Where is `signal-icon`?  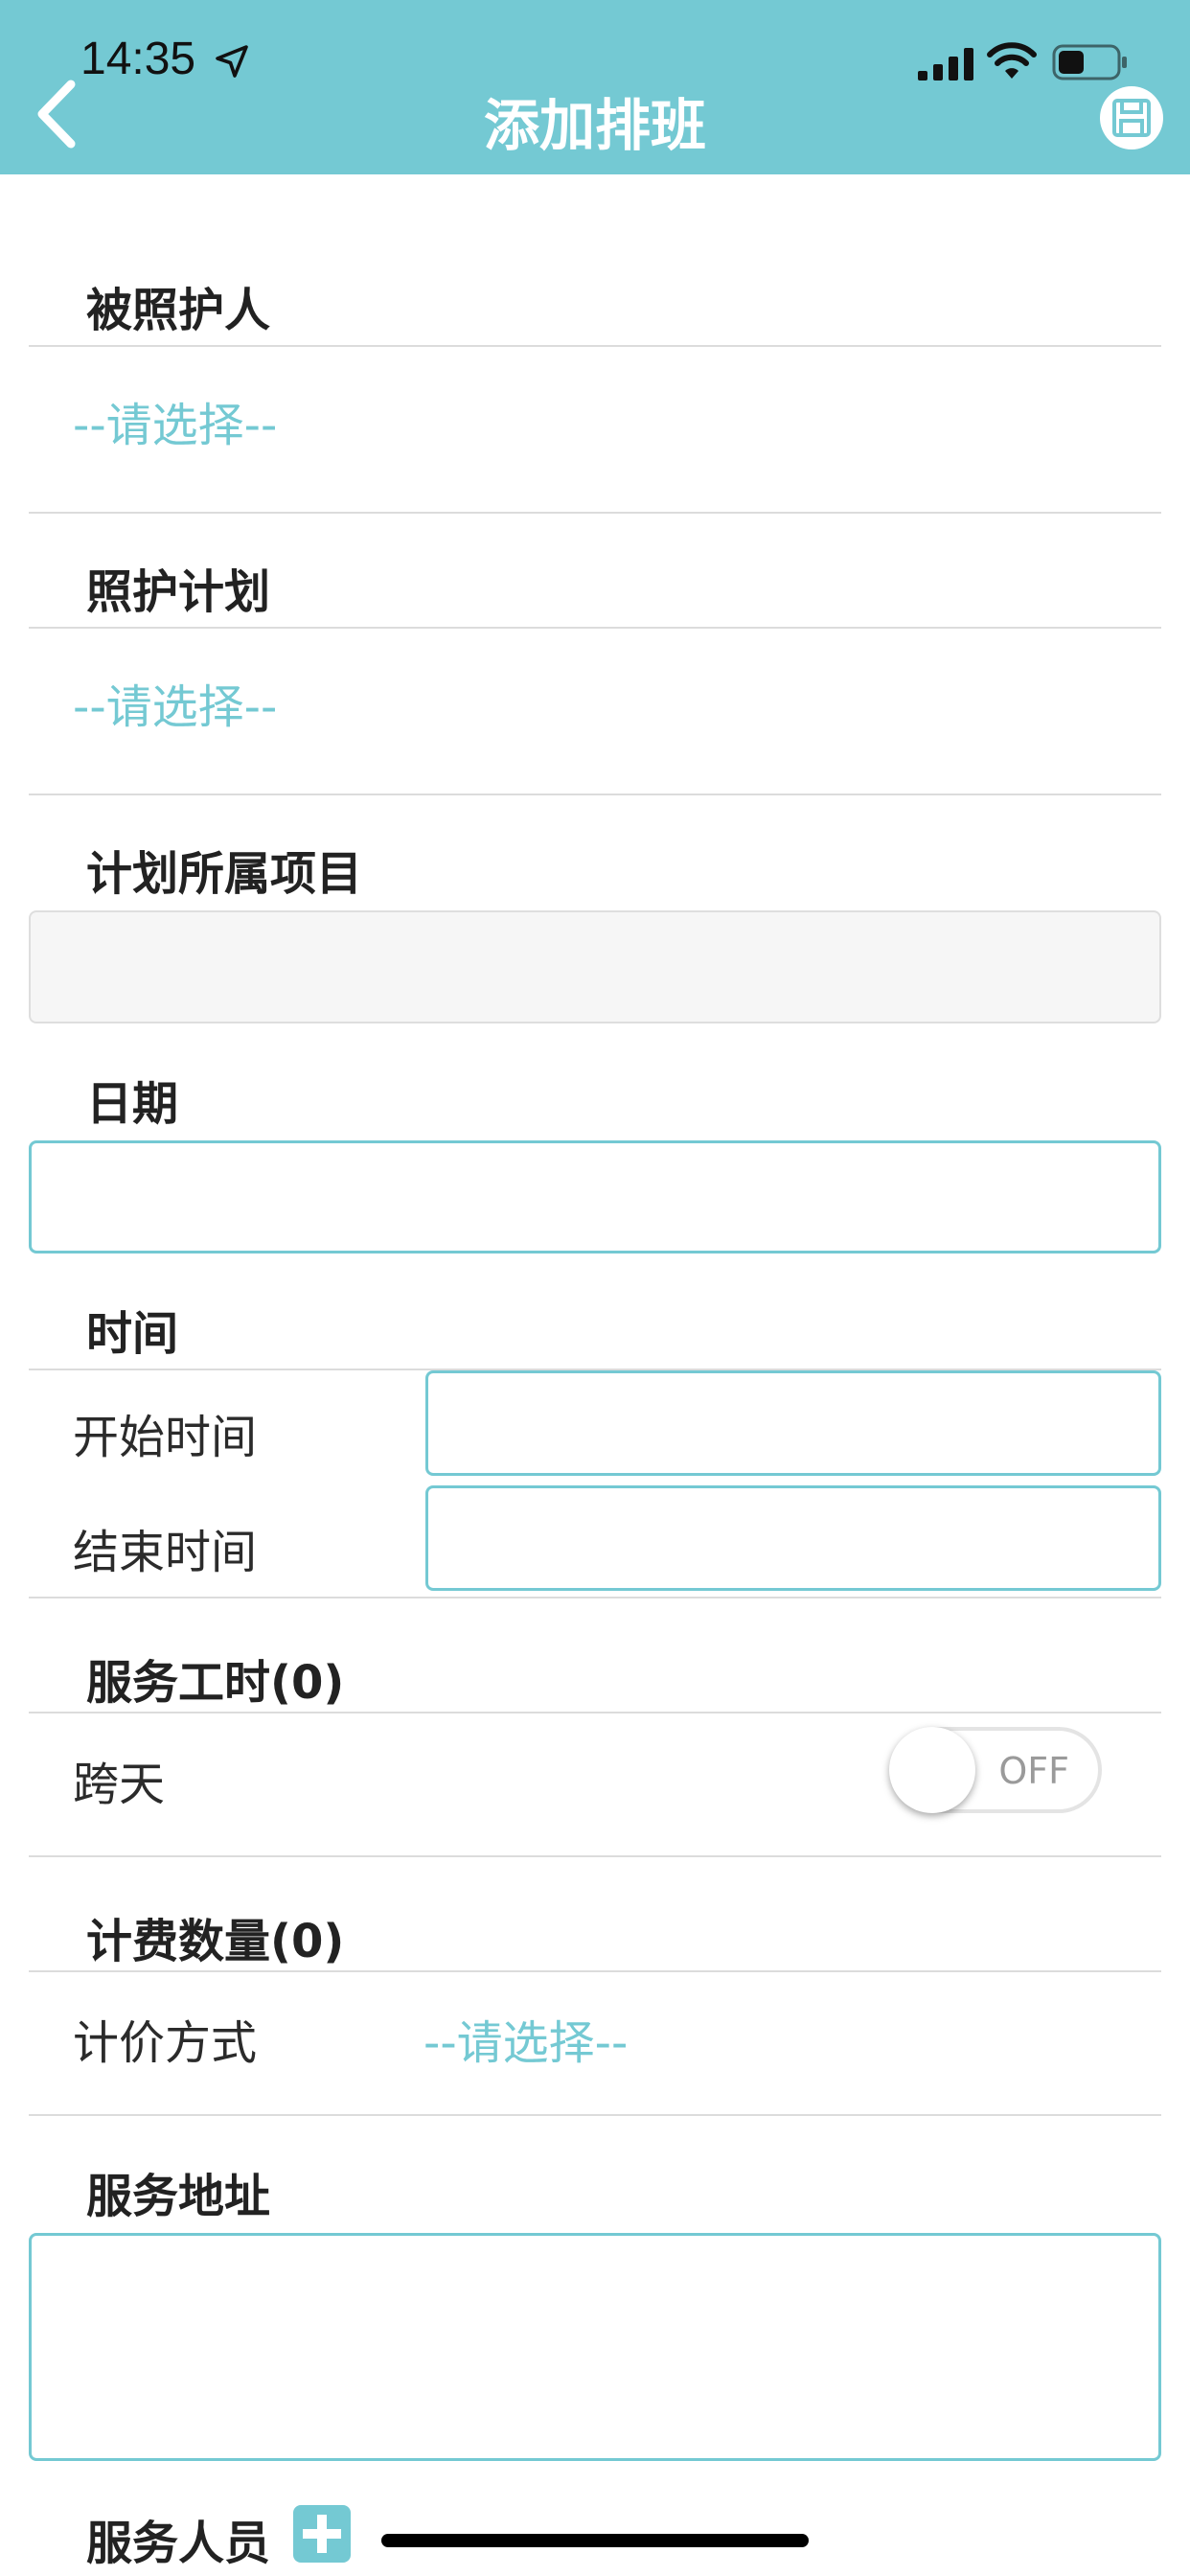
signal-icon is located at coordinates (946, 64).